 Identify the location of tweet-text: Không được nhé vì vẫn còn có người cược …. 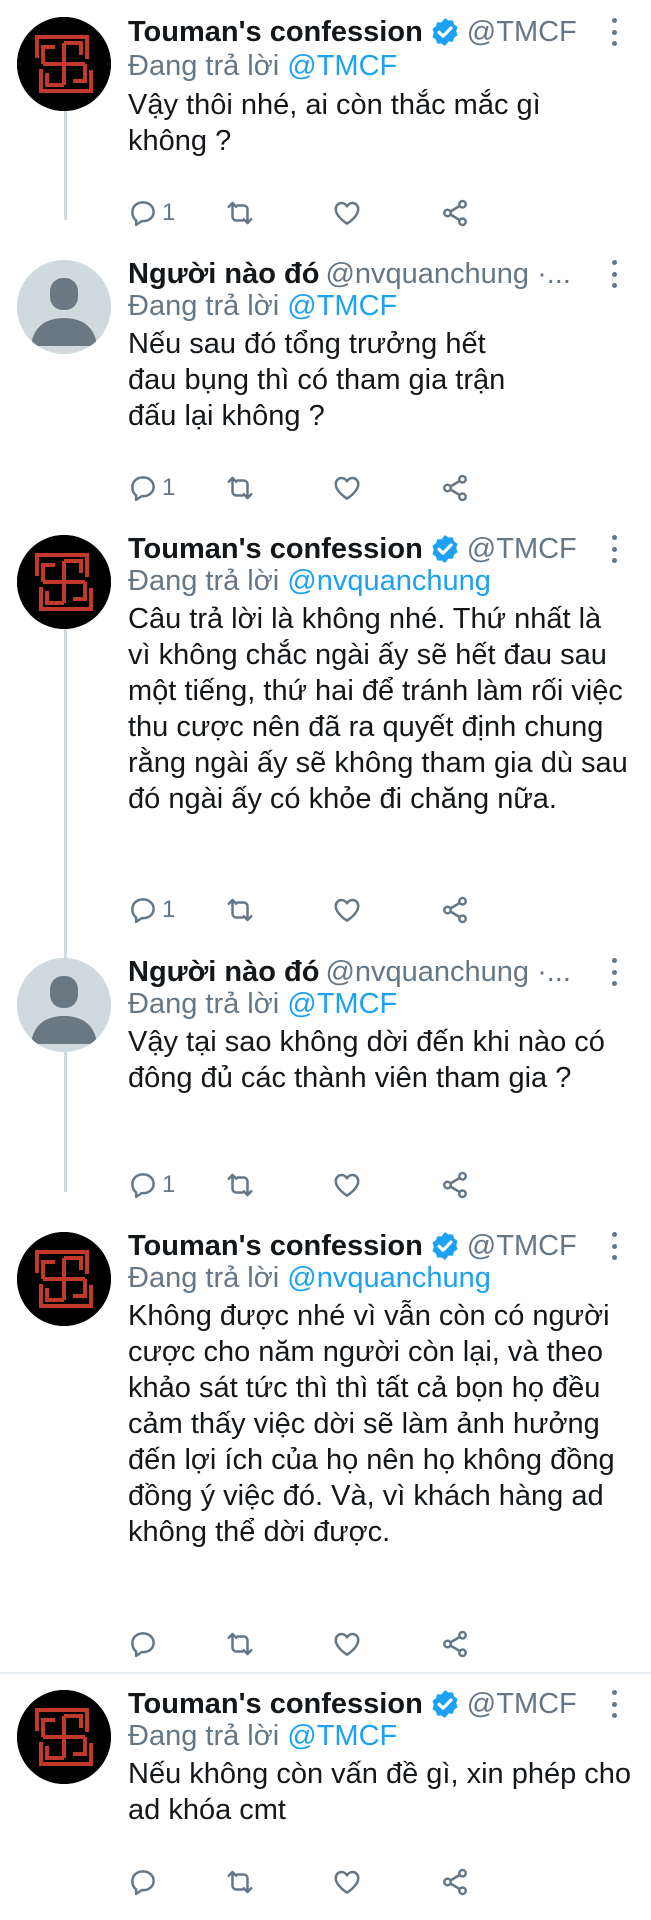
(371, 1424).